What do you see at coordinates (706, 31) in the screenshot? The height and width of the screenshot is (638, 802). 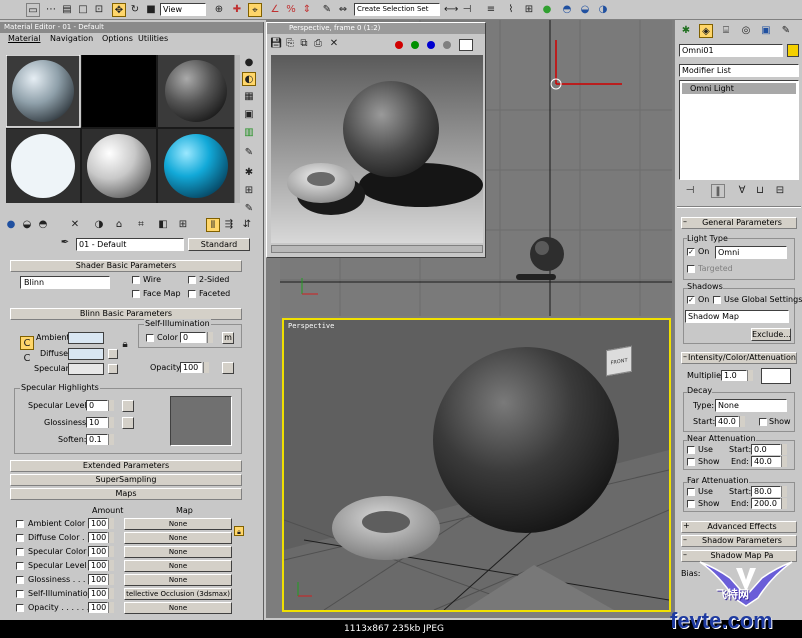 I see `modify-tab-icon: ◈` at bounding box center [706, 31].